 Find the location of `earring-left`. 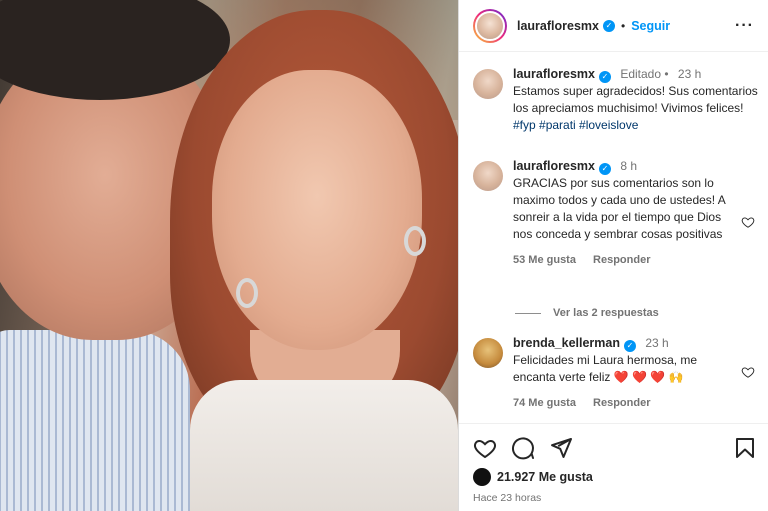

earring-left is located at coordinates (247, 293).